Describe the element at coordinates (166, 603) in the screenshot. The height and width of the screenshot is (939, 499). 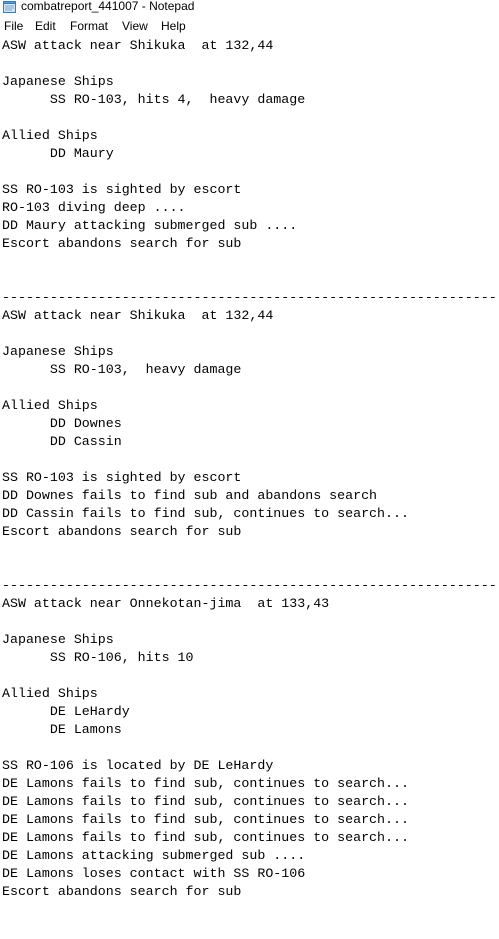
I see `document-line: ASW attack near Onnekotan-jima at 133,43` at that location.